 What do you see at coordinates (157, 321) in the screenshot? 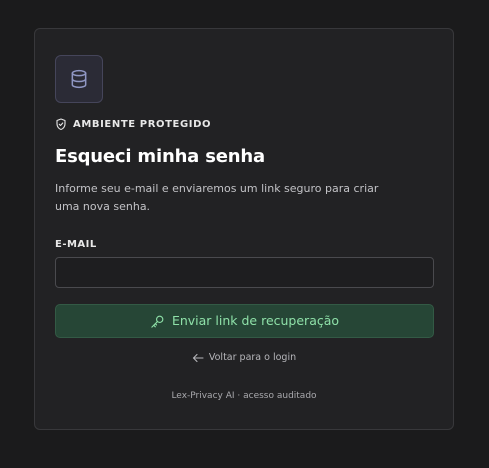
I see `key-icon` at bounding box center [157, 321].